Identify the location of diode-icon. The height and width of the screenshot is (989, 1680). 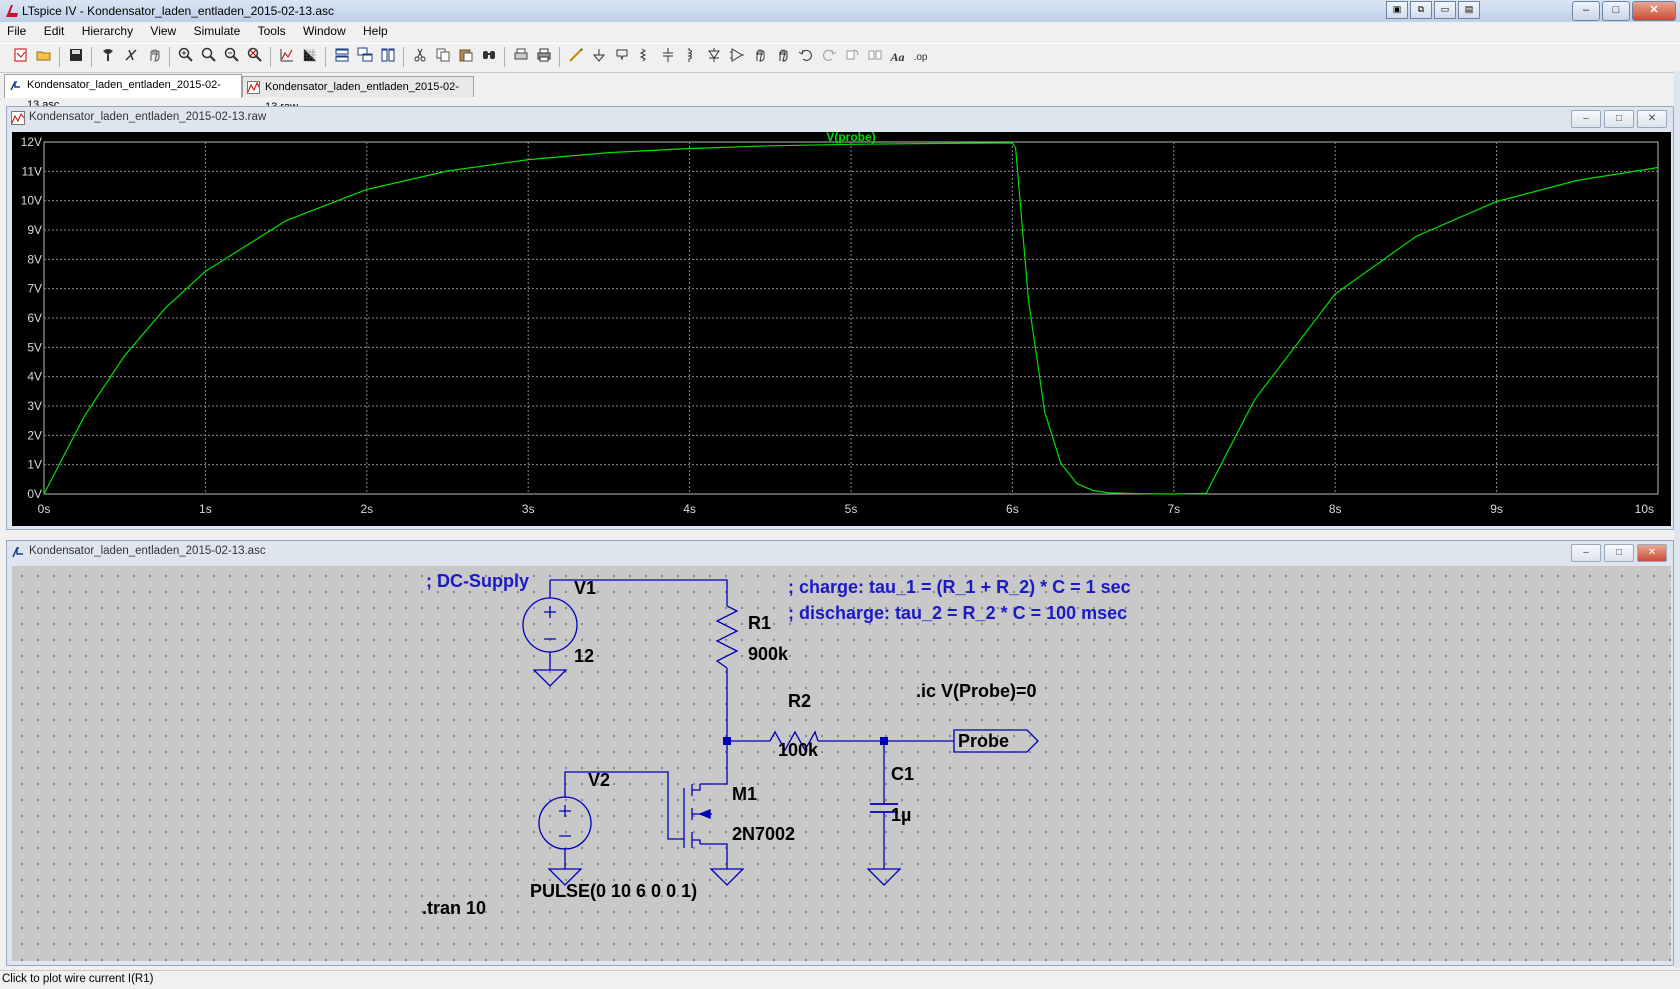
(713, 57).